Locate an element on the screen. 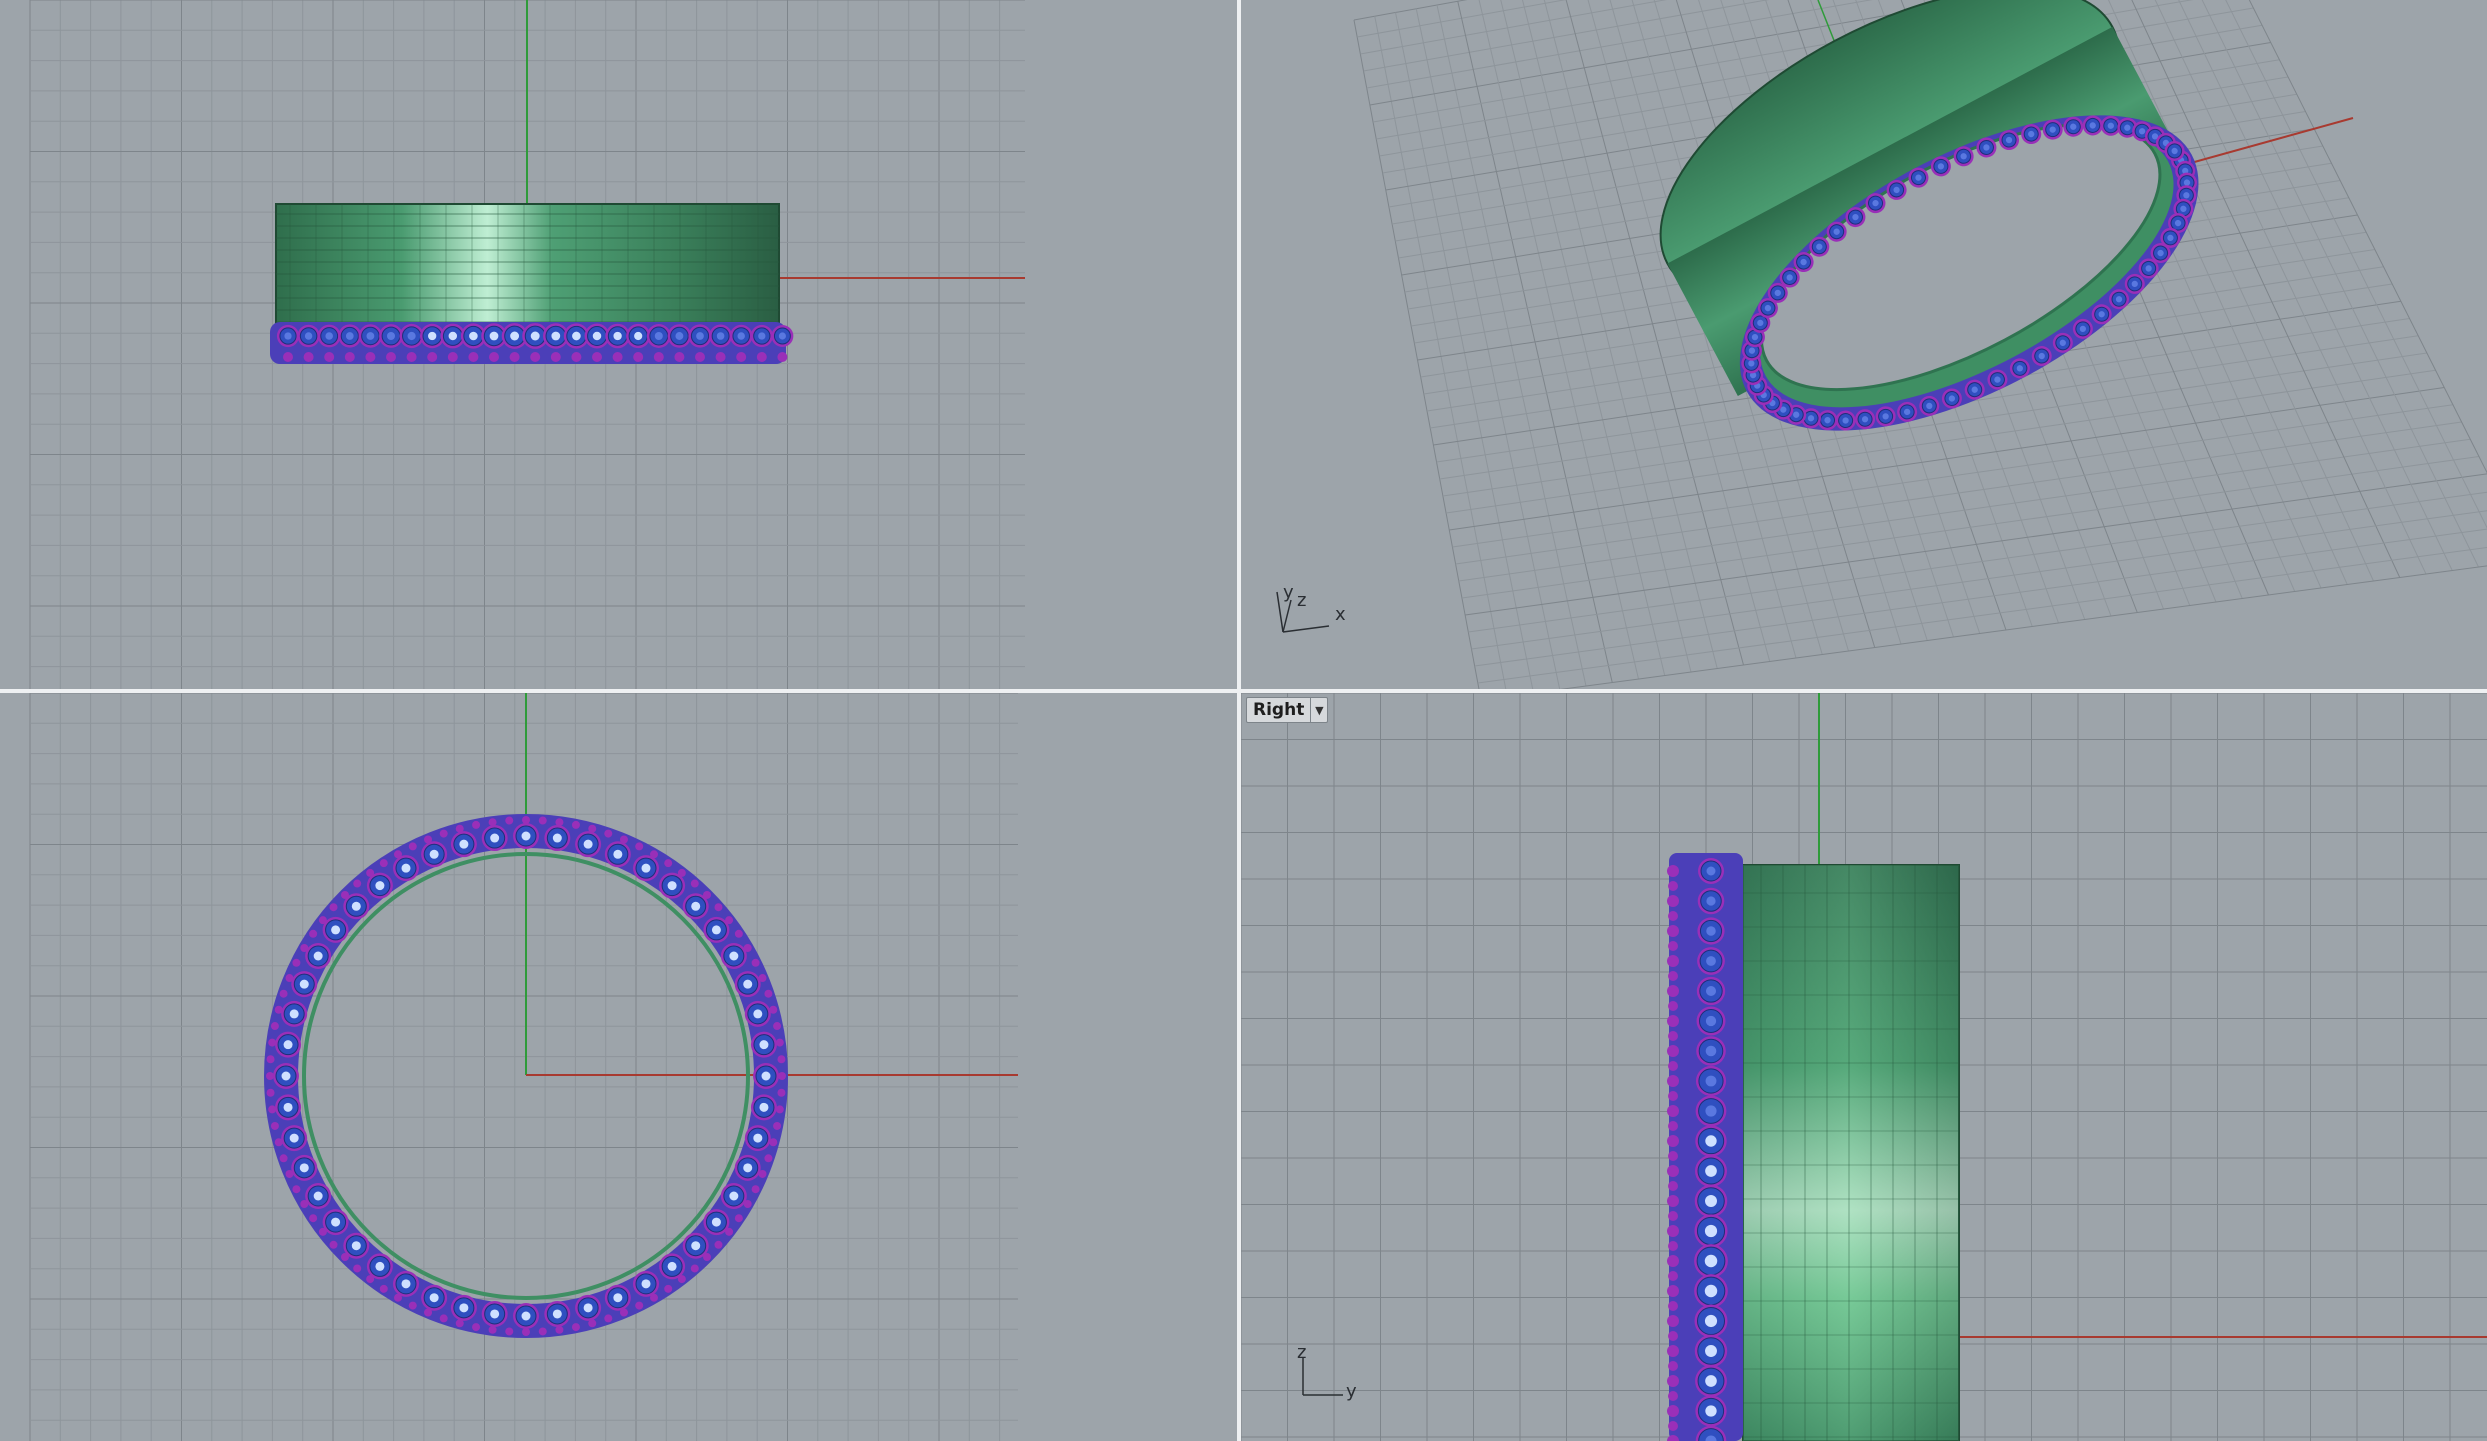  stone-column is located at coordinates (1705, 1147).